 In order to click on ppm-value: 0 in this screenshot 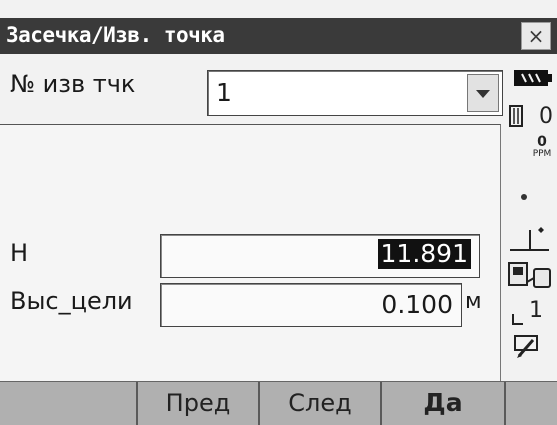, I will do `click(542, 142)`.